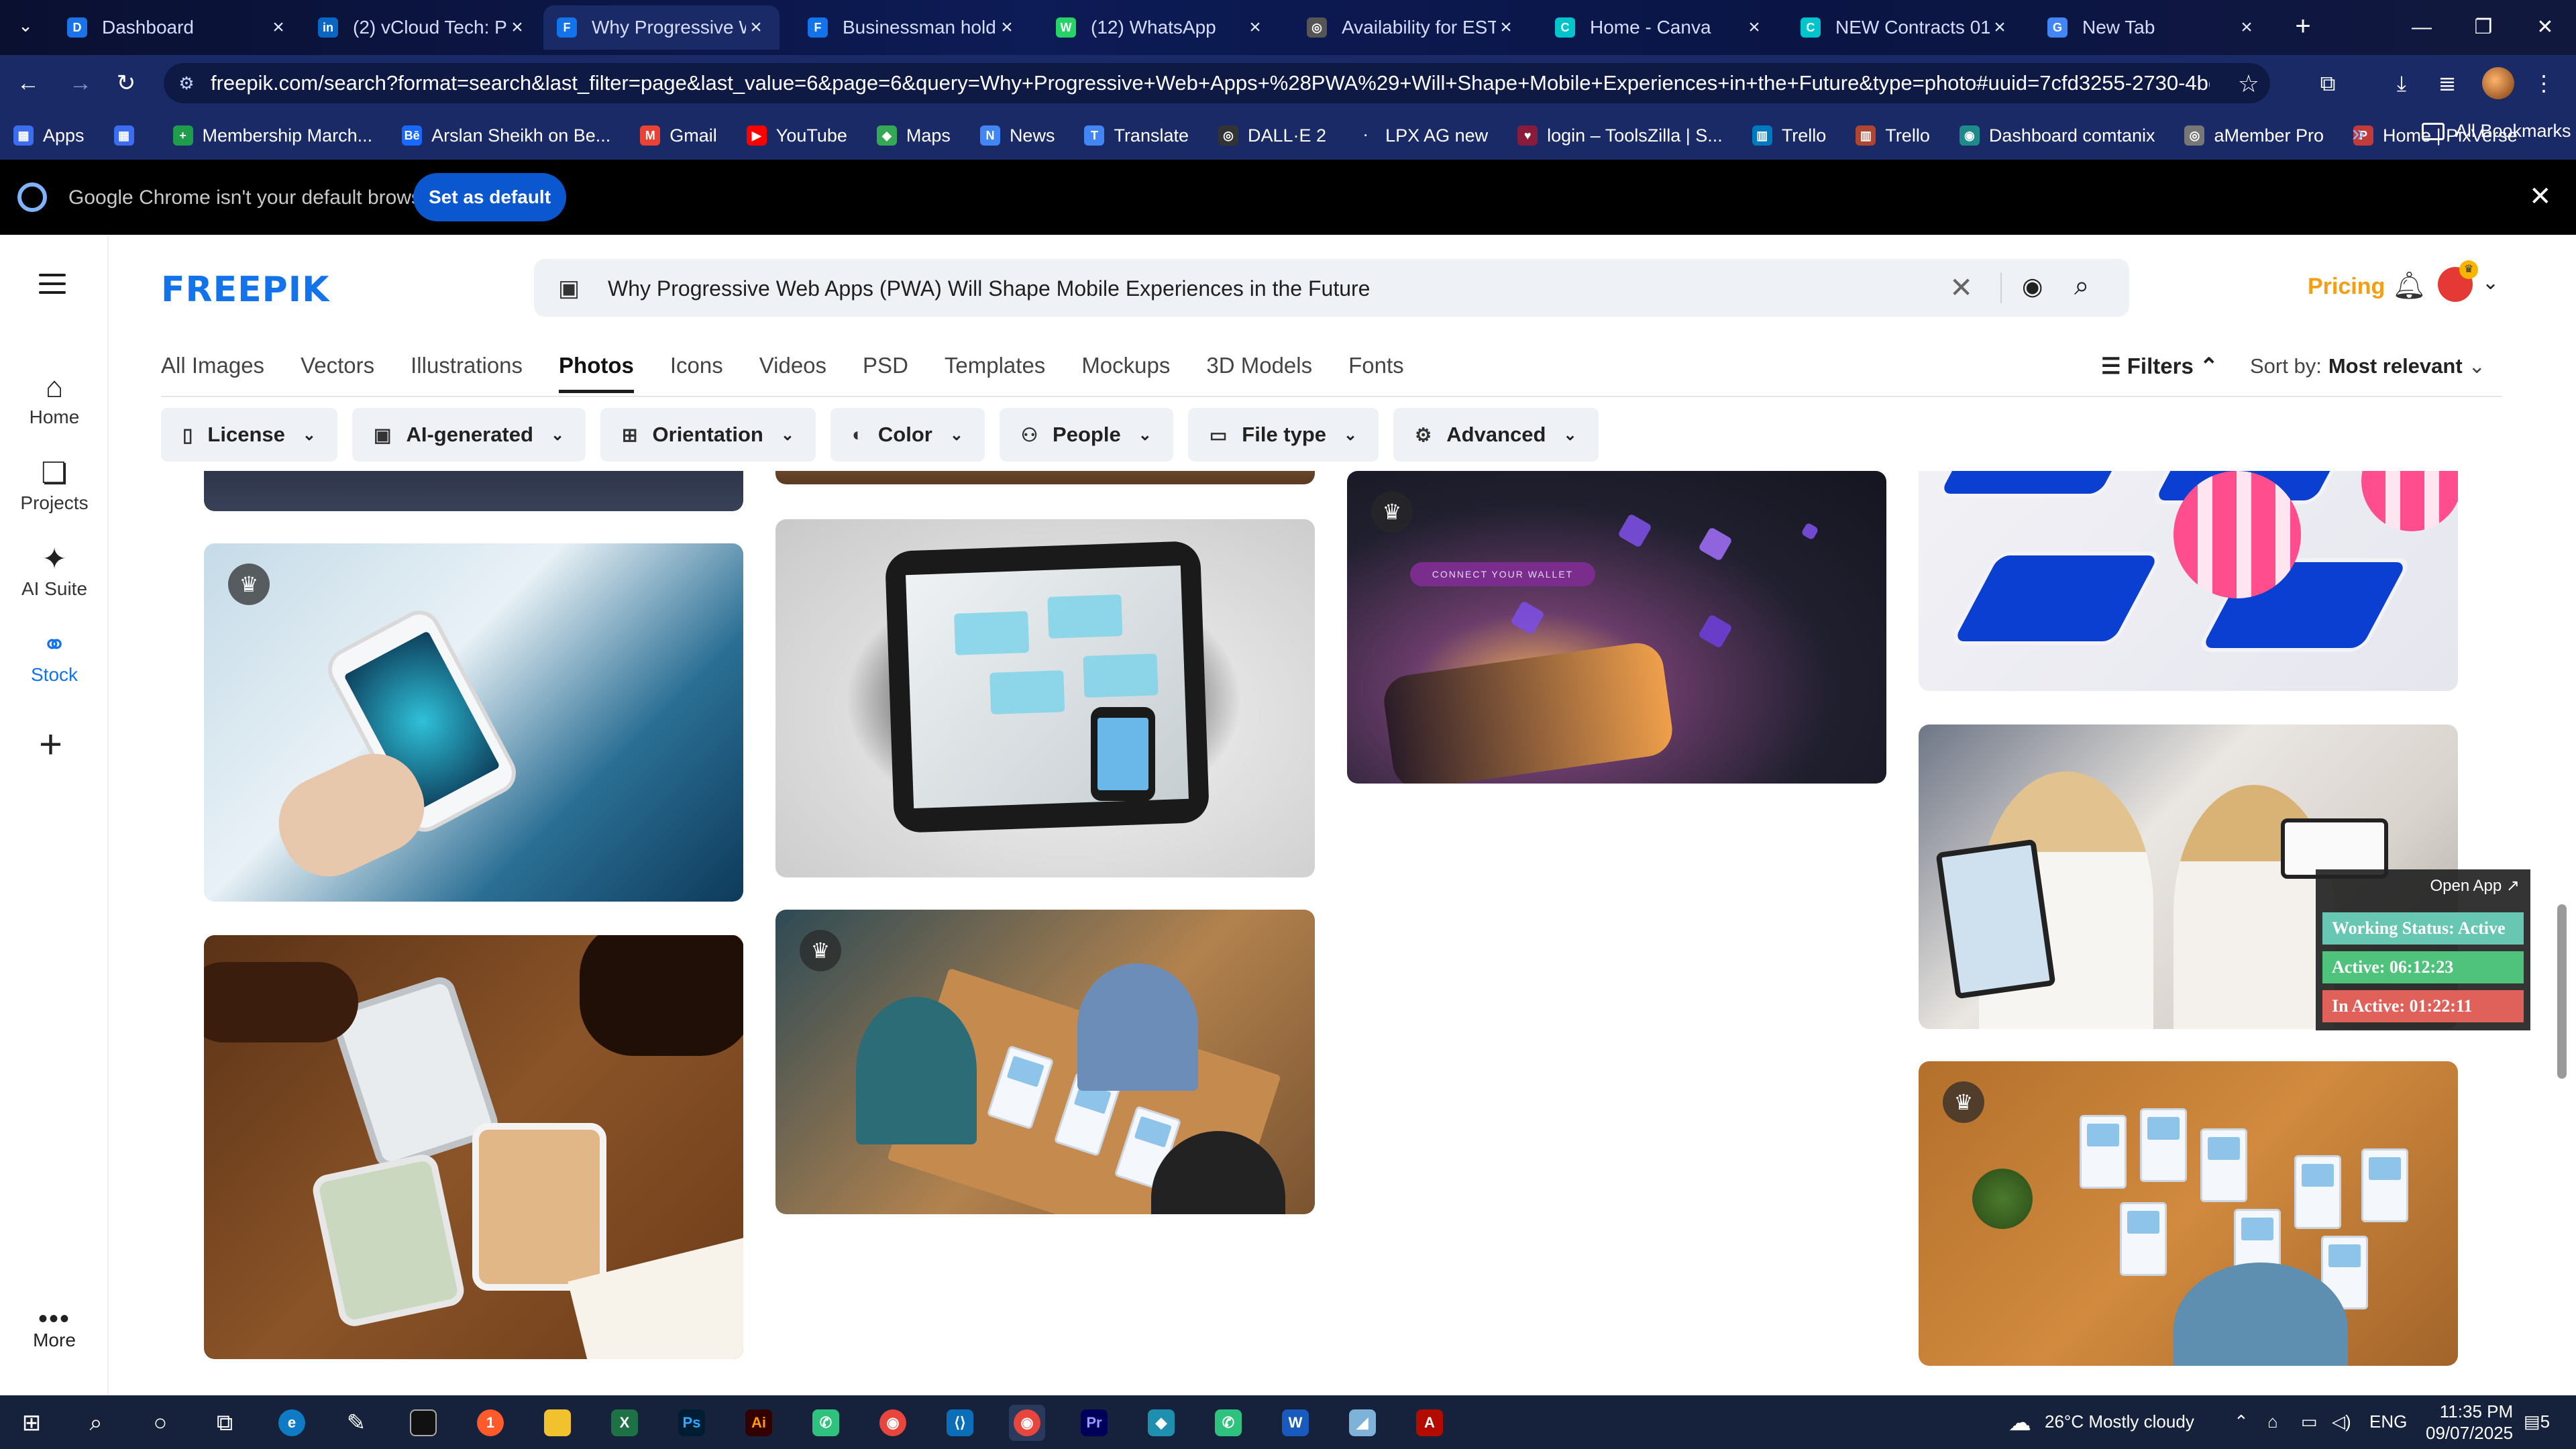 This screenshot has width=2576, height=1449. What do you see at coordinates (54, 398) in the screenshot?
I see `sidebar-item-home: ⌂ Home` at bounding box center [54, 398].